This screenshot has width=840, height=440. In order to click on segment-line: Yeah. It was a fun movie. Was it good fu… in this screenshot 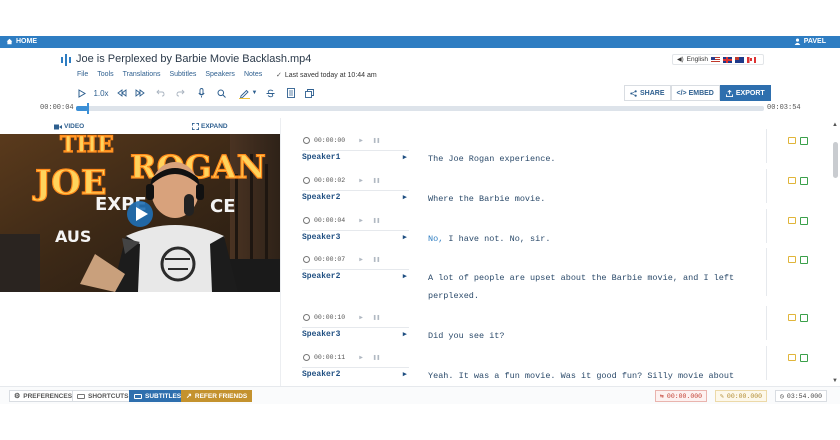, I will do `click(581, 376)`.